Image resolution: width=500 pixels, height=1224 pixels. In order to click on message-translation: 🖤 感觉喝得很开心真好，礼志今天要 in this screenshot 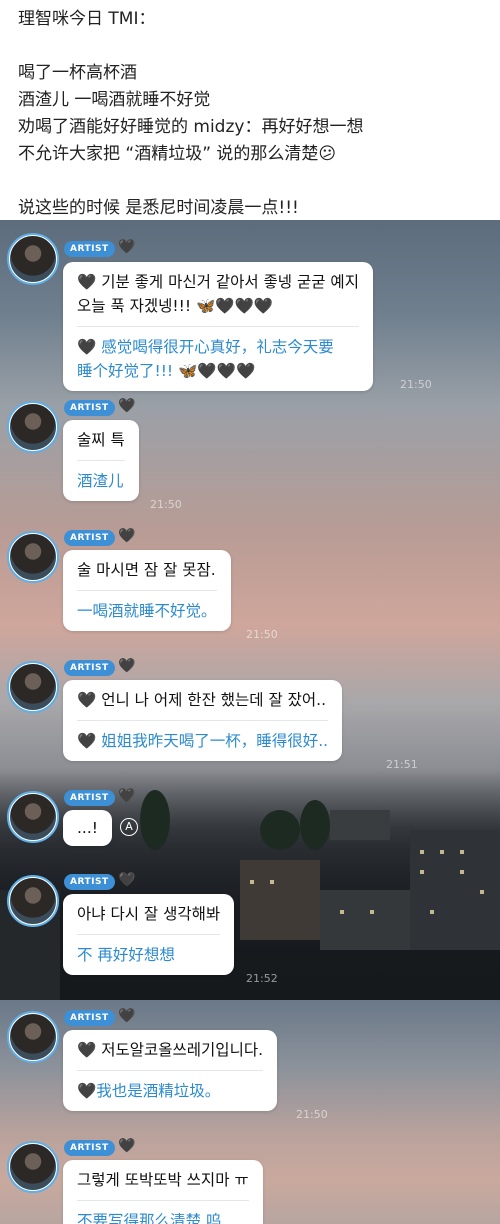, I will do `click(205, 347)`.